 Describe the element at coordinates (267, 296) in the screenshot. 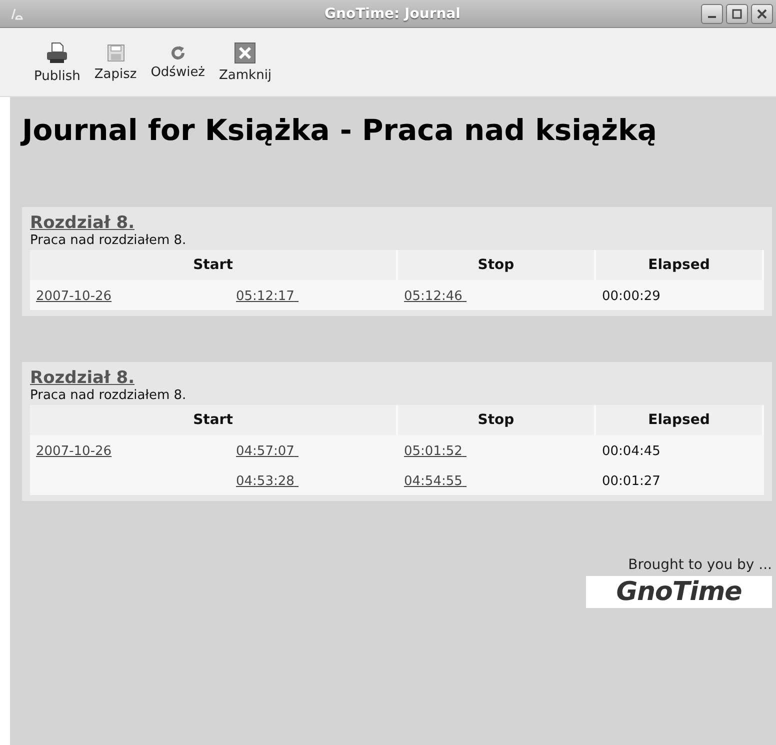

I see `start-time-link: 05:12:17` at that location.